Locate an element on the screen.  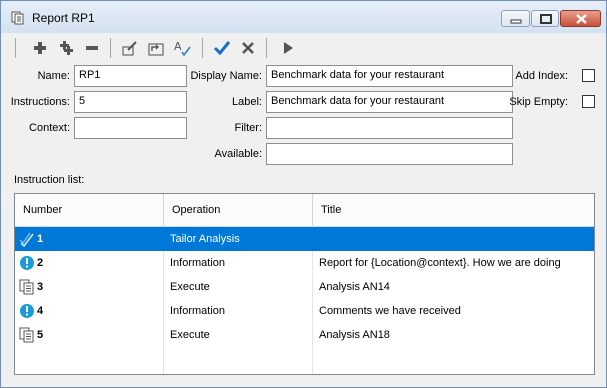
row-number: 4 is located at coordinates (40, 311).